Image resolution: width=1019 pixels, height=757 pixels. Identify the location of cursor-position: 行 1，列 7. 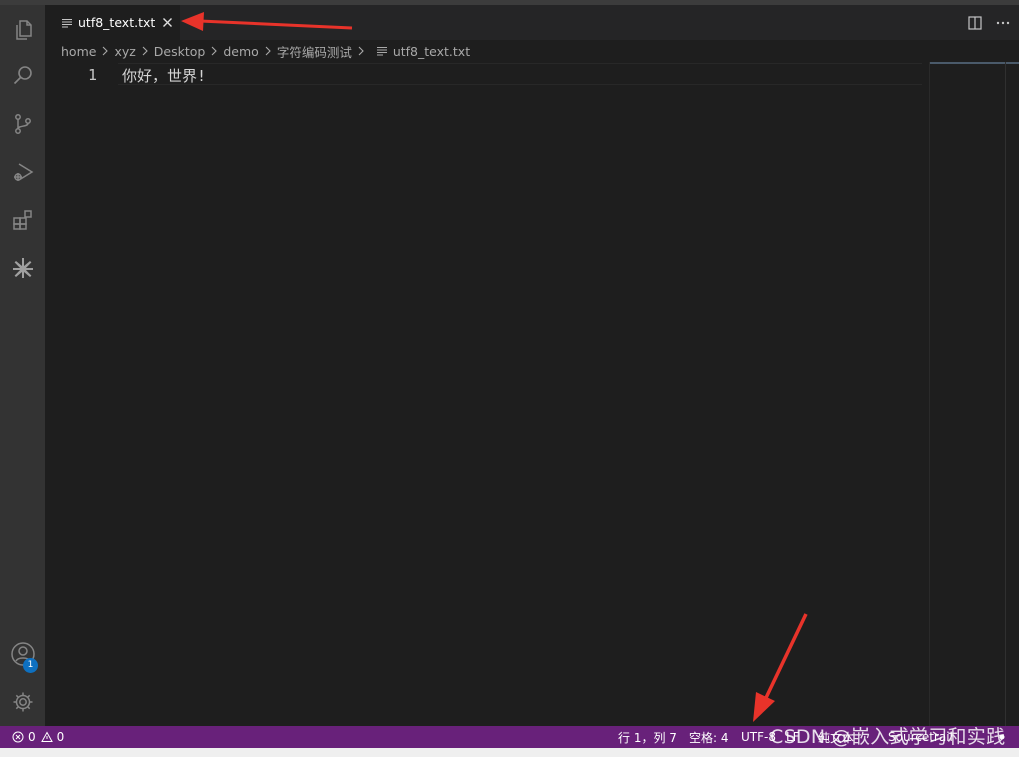
(647, 737).